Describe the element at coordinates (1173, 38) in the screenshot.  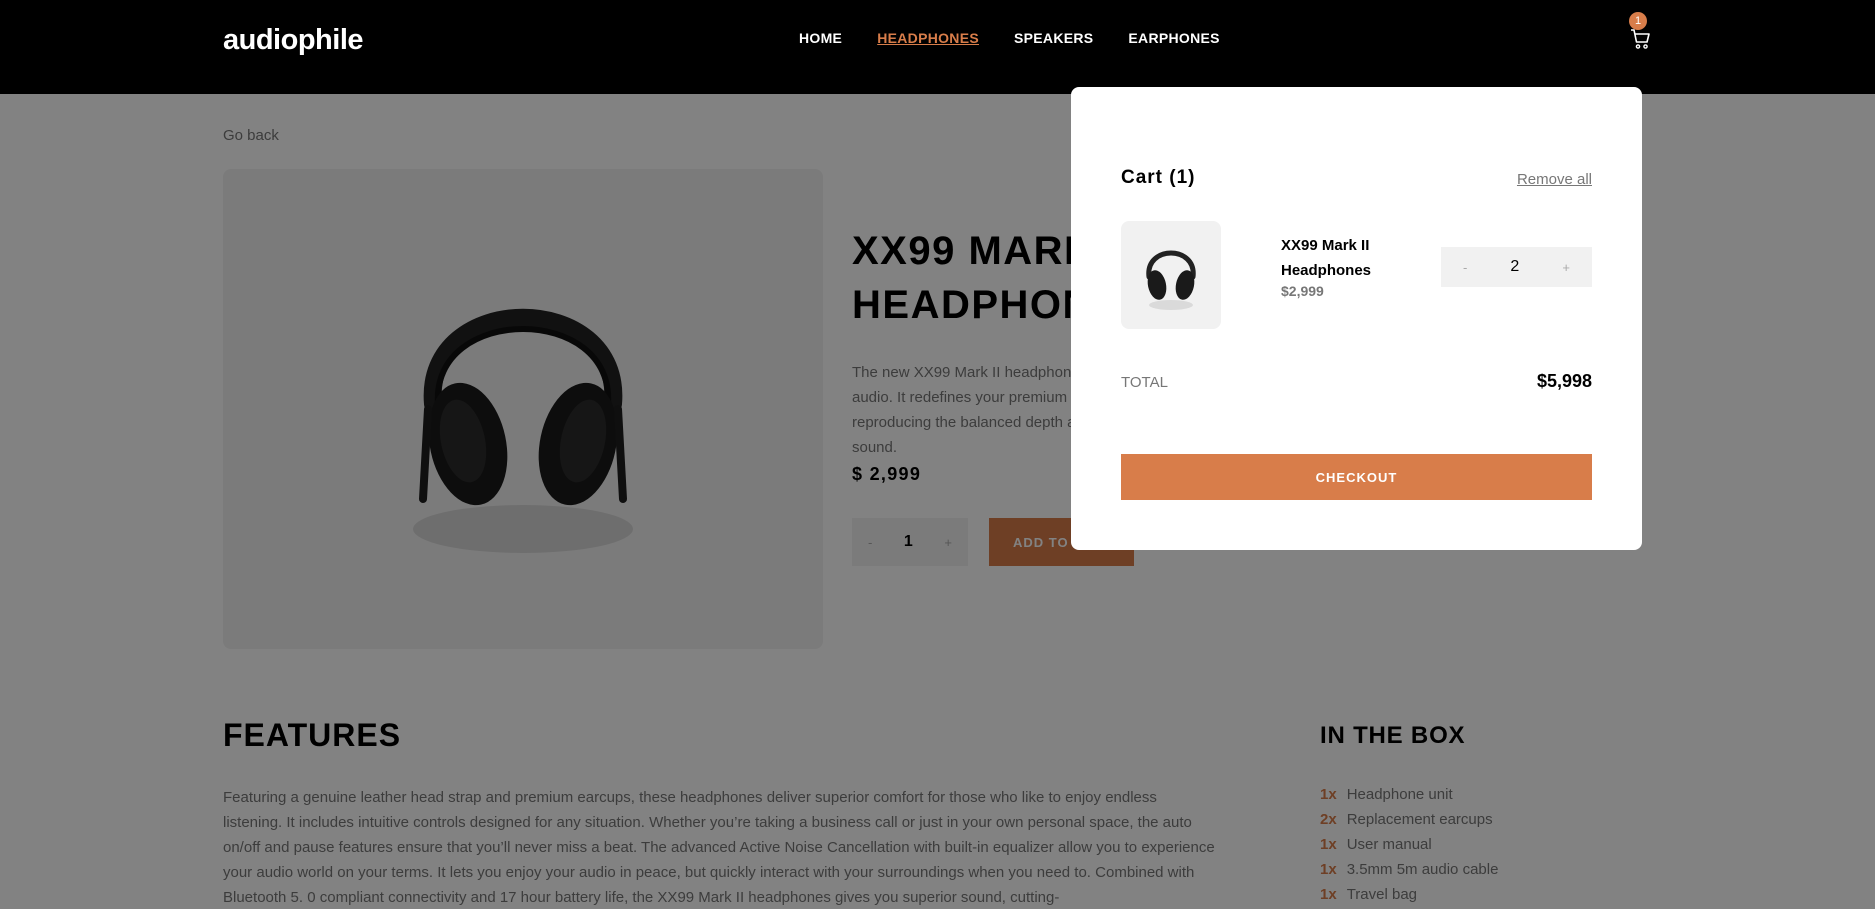
I see `nav-earphones: EARPHONES` at that location.